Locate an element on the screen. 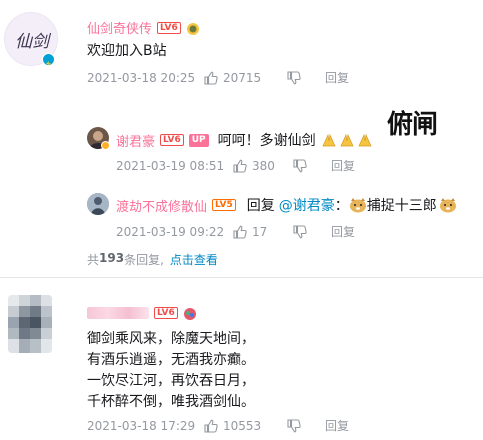  like-button: 380 is located at coordinates (263, 166).